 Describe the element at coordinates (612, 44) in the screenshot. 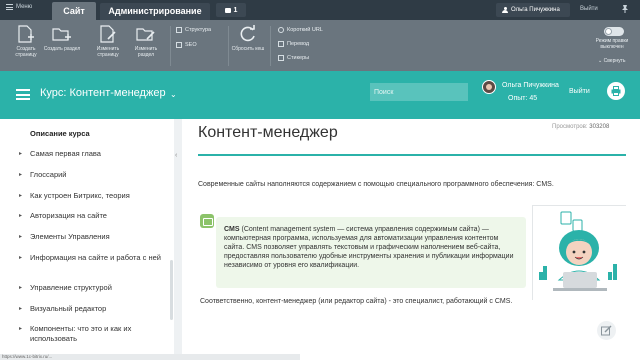

I see `edit-mode-label: Режим правки выключен` at that location.